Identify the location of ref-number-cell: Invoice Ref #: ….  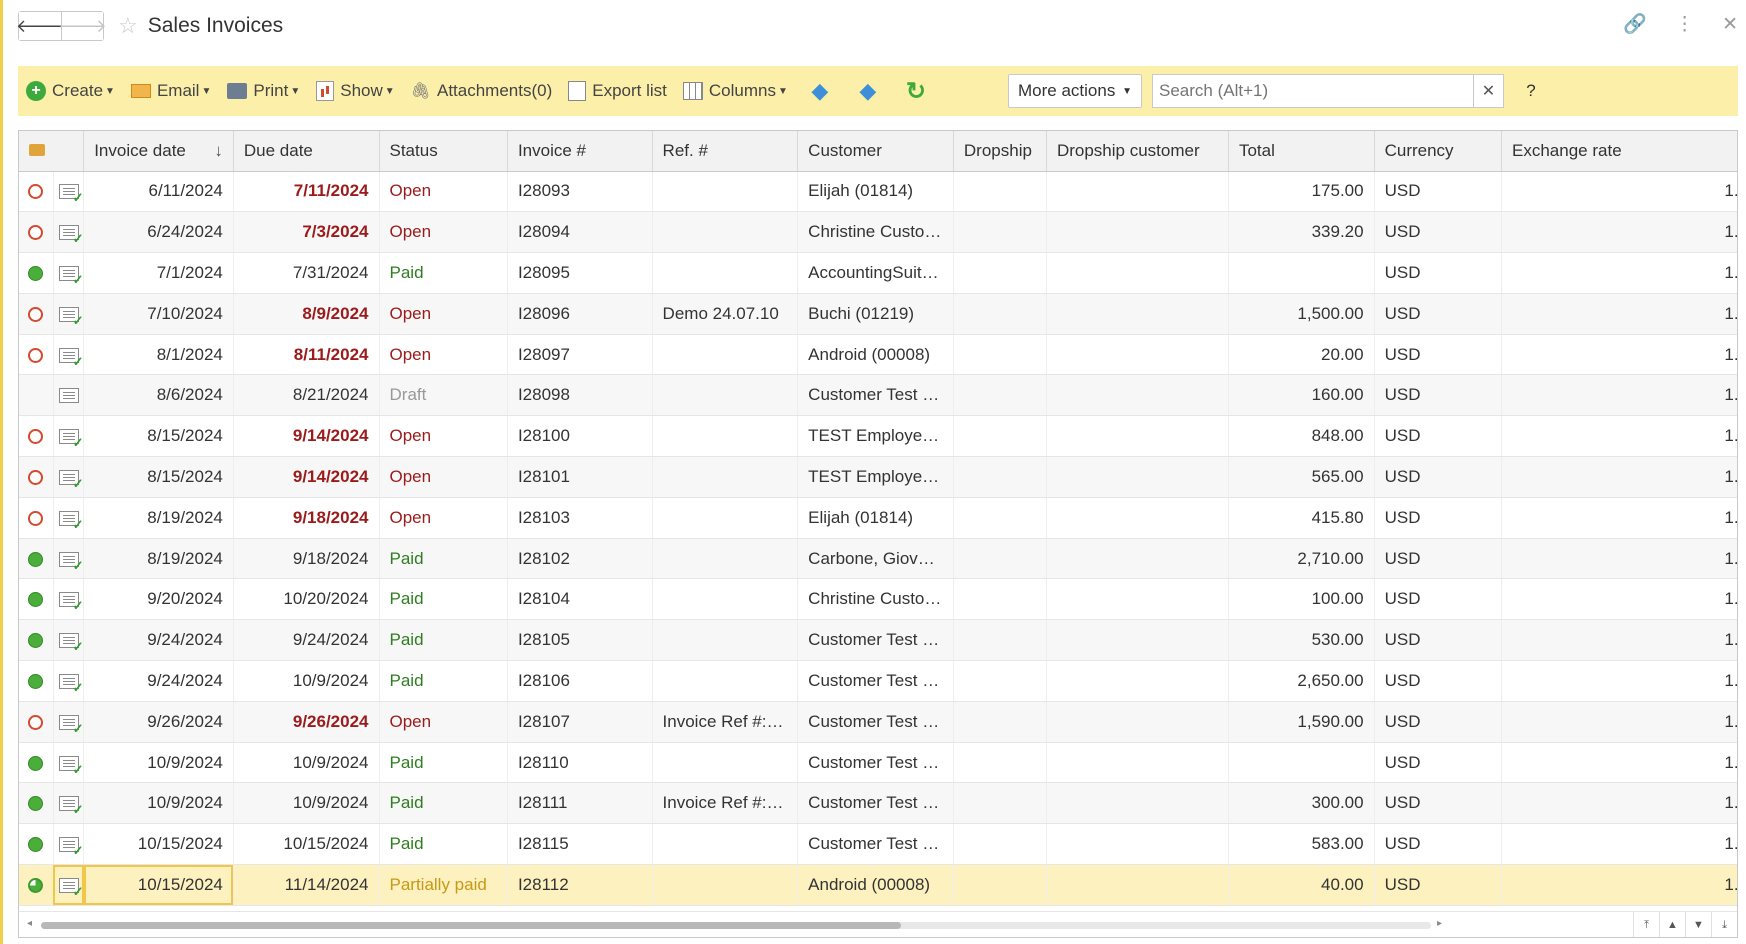
(725, 722).